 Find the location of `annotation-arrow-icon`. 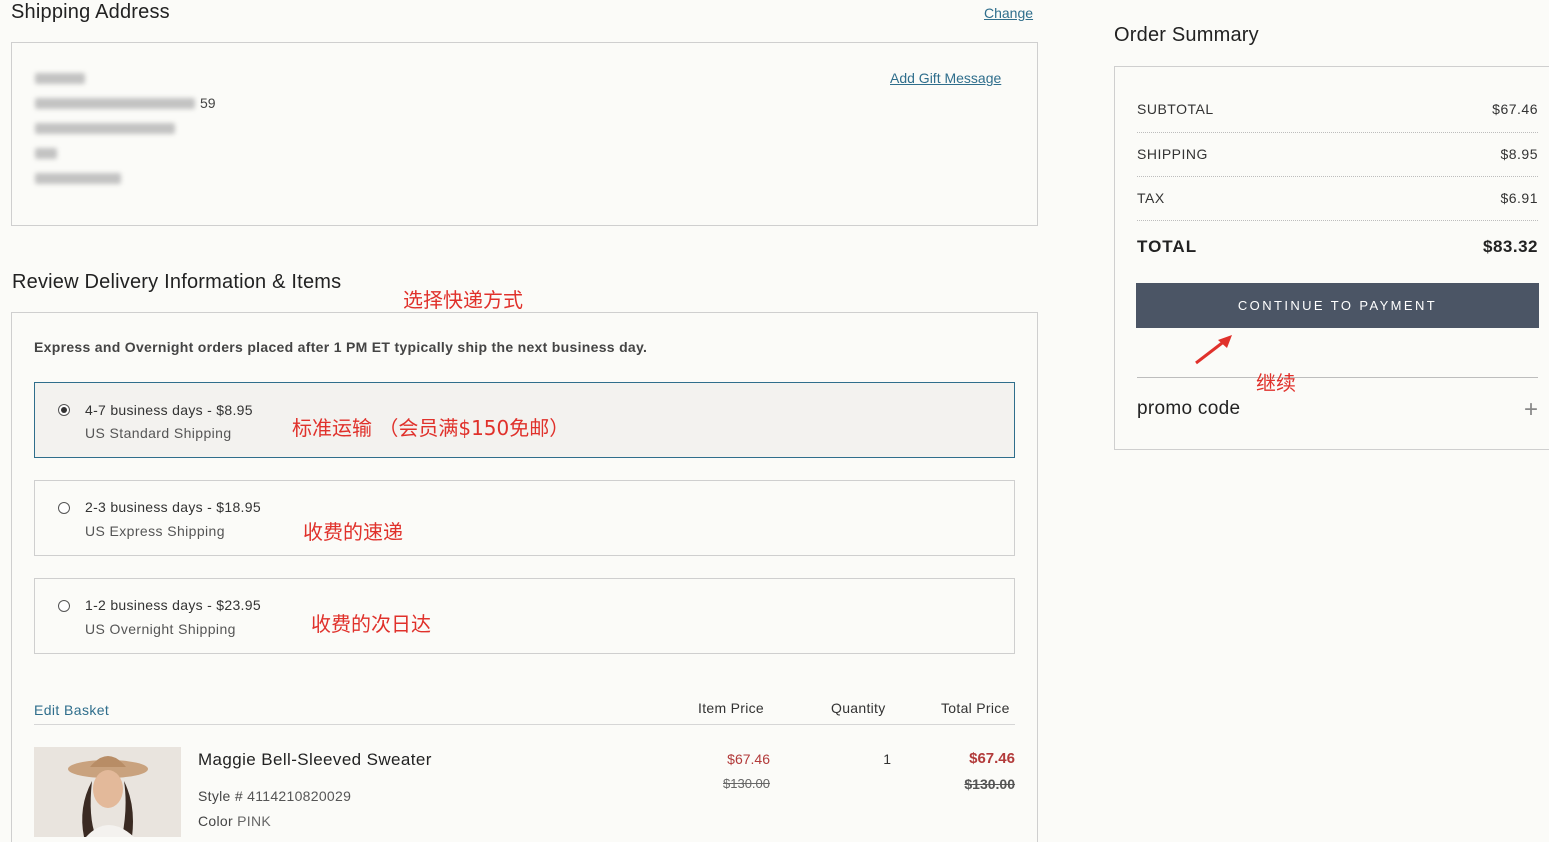

annotation-arrow-icon is located at coordinates (1213, 350).